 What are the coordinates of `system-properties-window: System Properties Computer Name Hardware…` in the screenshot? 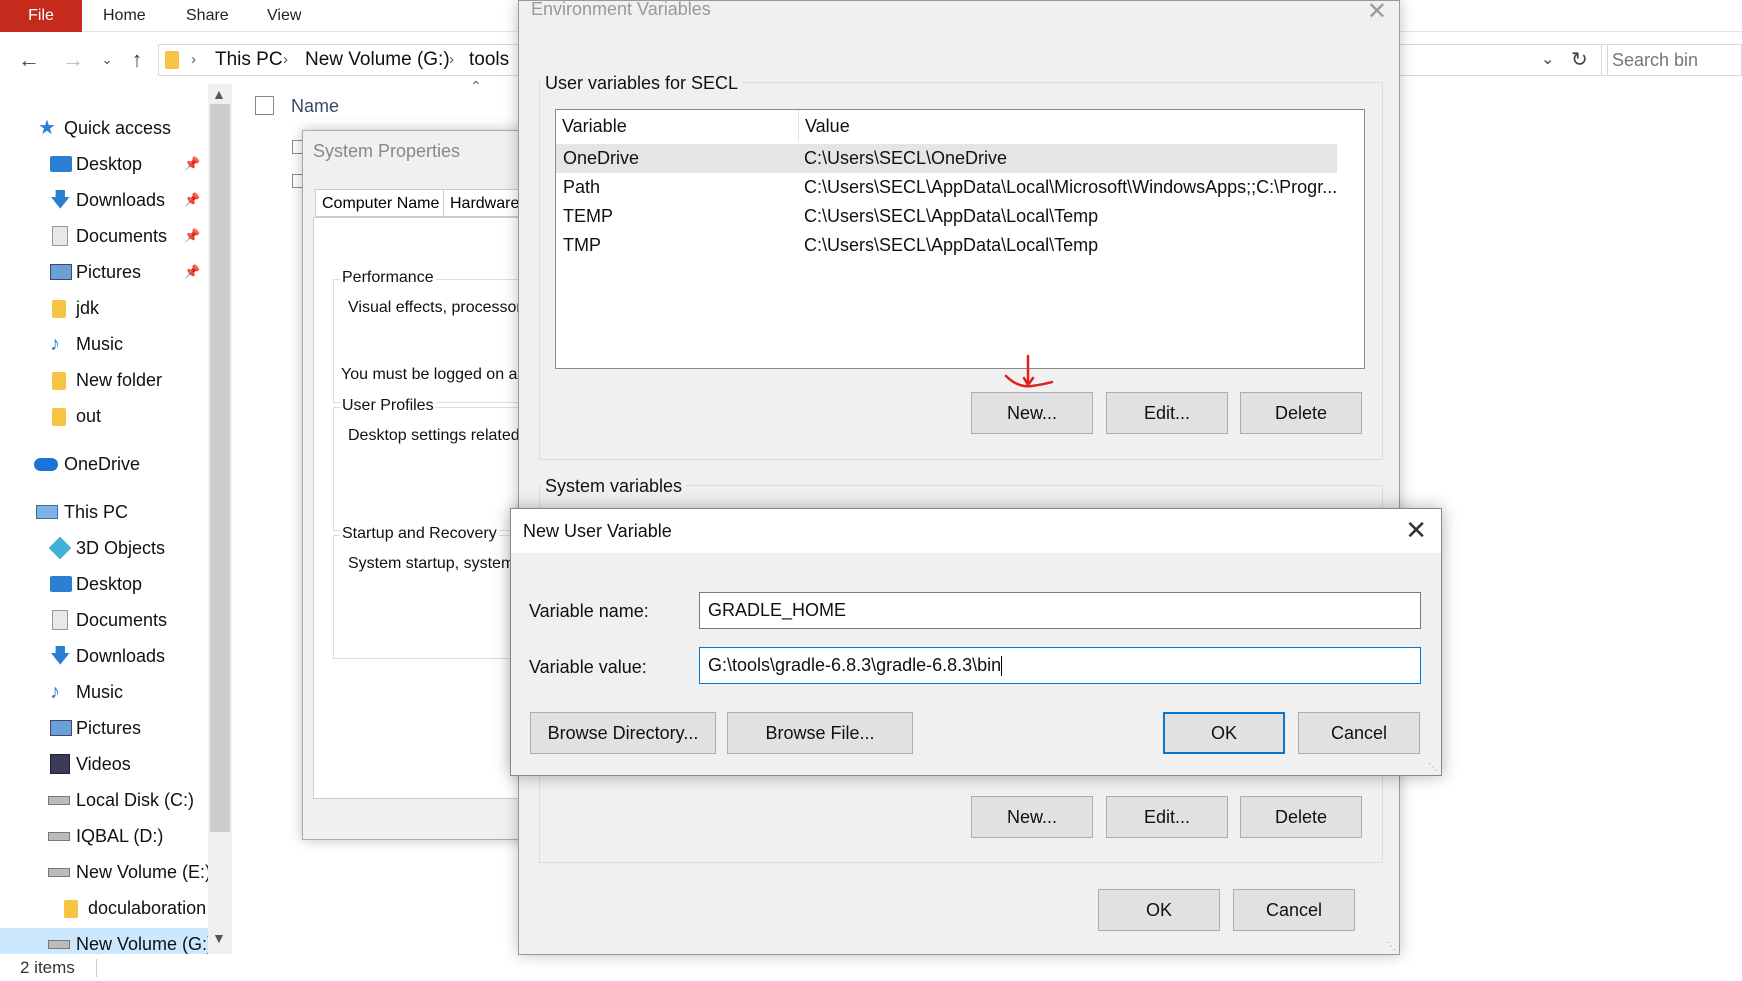 It's located at (417, 485).